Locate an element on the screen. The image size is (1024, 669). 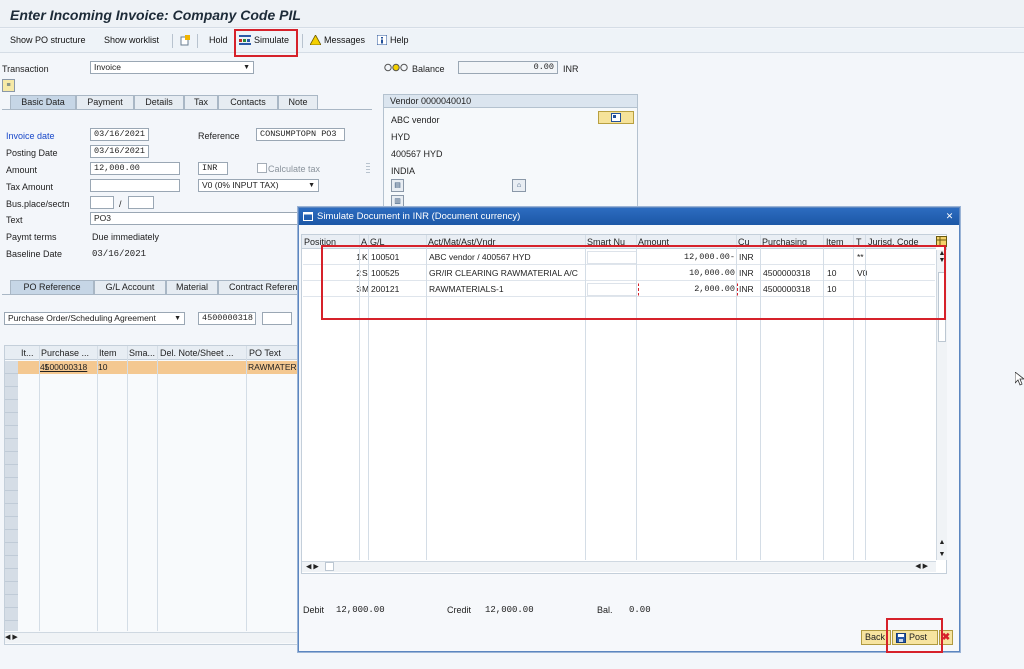
tax-code-select: V0 (0% INPUT TAX) ▼ is located at coordinates (258, 185).